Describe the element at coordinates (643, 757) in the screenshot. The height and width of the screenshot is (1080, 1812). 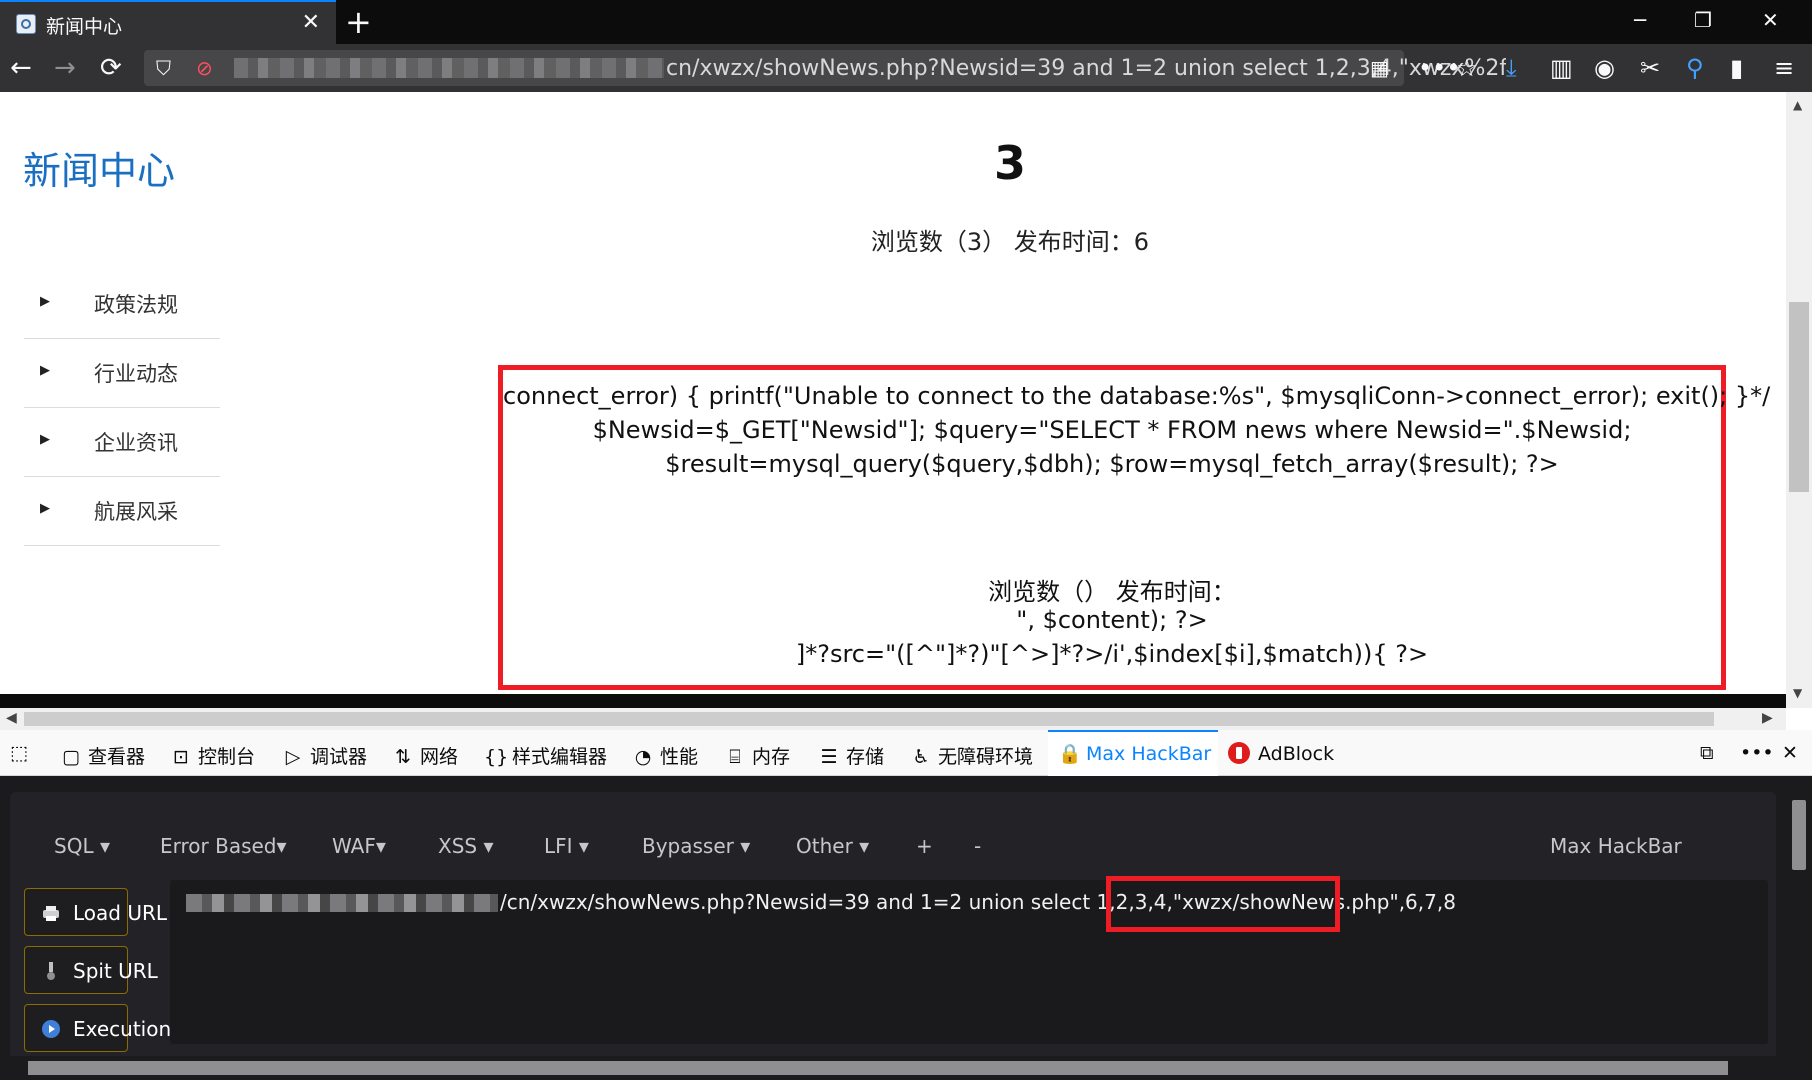
I see `performance-icon: ◔` at that location.